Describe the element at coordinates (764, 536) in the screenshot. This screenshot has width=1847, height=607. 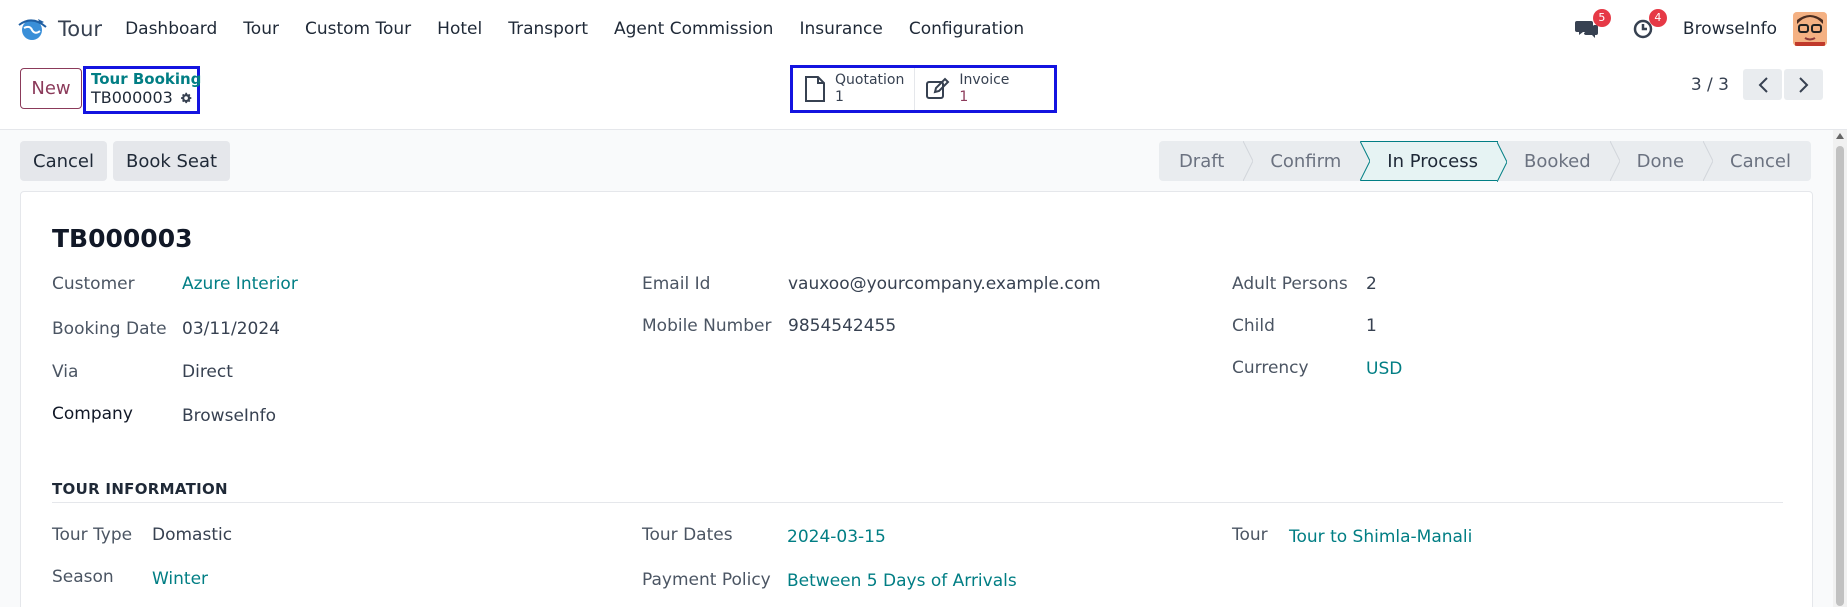
I see `tour-dates-field: Tour Dates 2024-03-15` at that location.